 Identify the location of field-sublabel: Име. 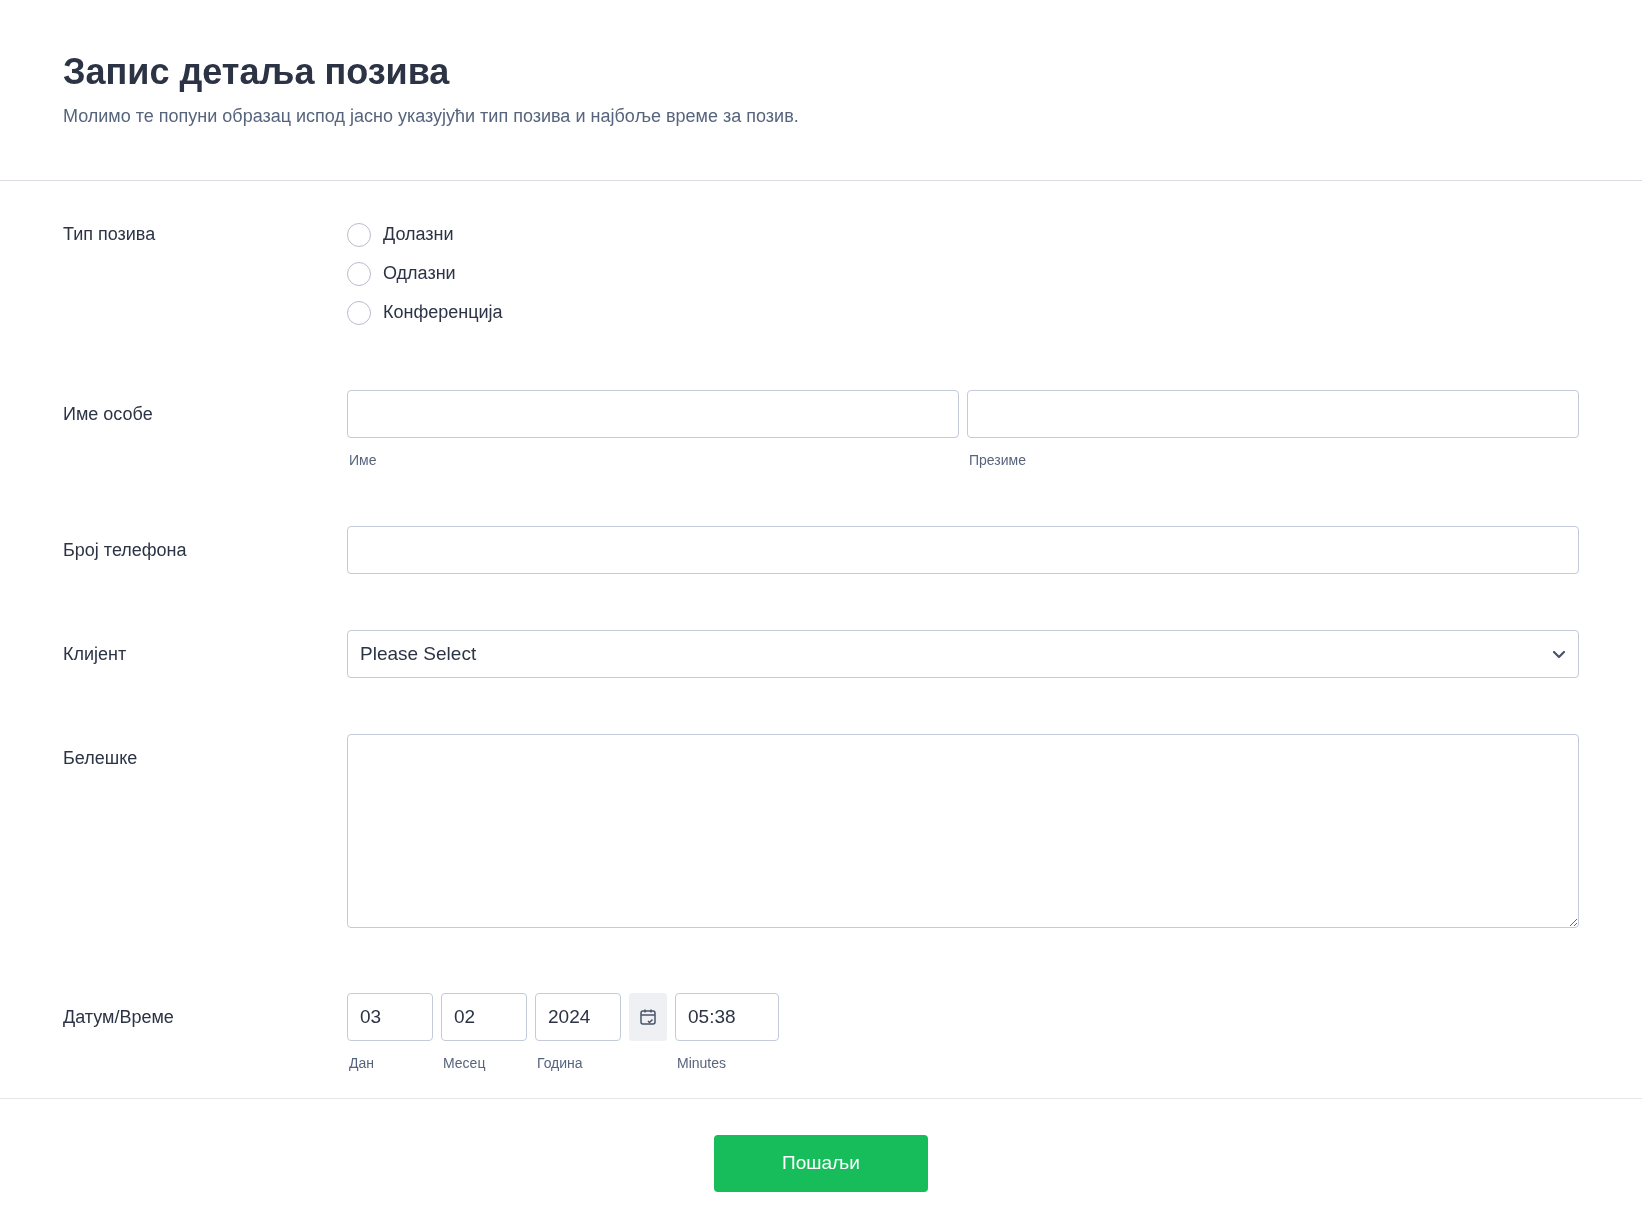
(363, 461).